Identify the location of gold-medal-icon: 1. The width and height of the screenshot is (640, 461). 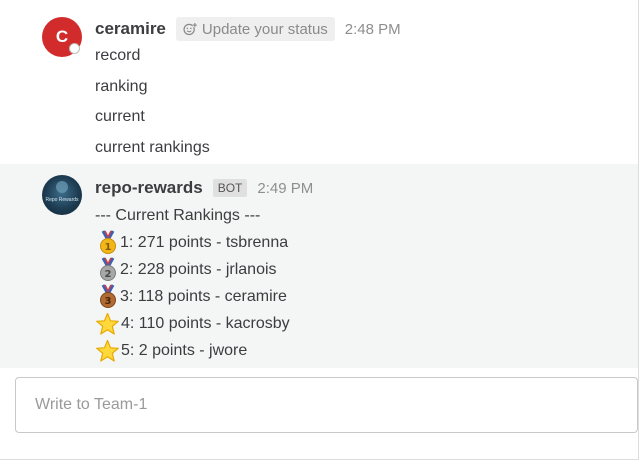
(108, 242).